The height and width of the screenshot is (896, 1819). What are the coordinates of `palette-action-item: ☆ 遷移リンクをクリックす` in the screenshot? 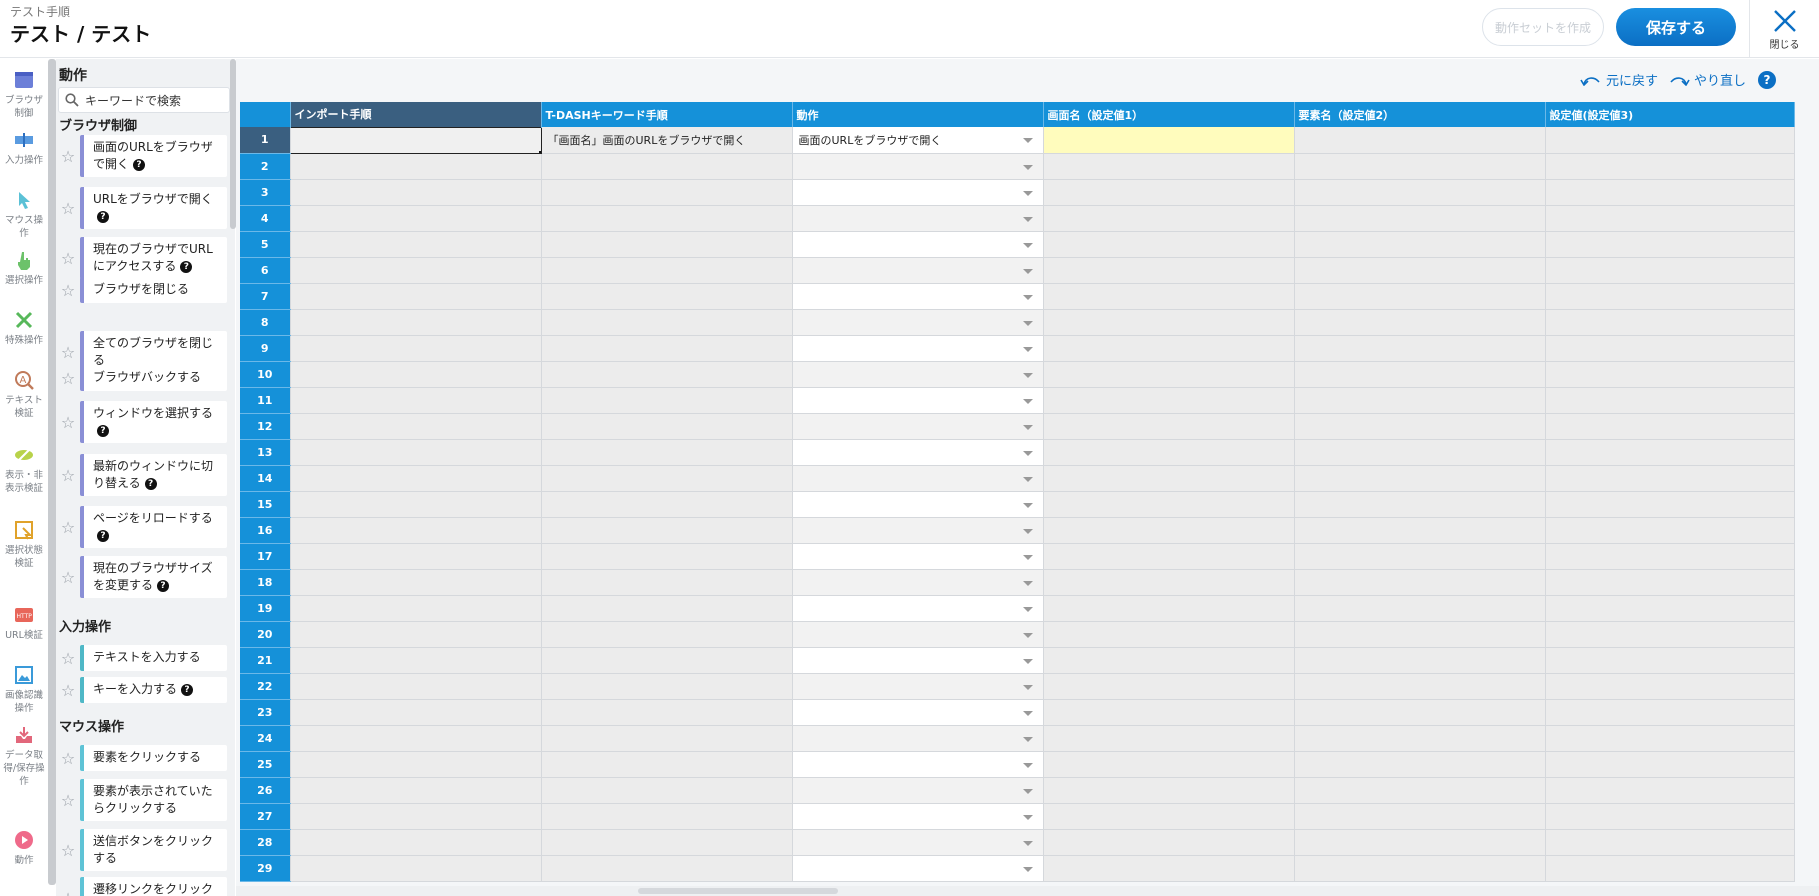 It's located at (143, 886).